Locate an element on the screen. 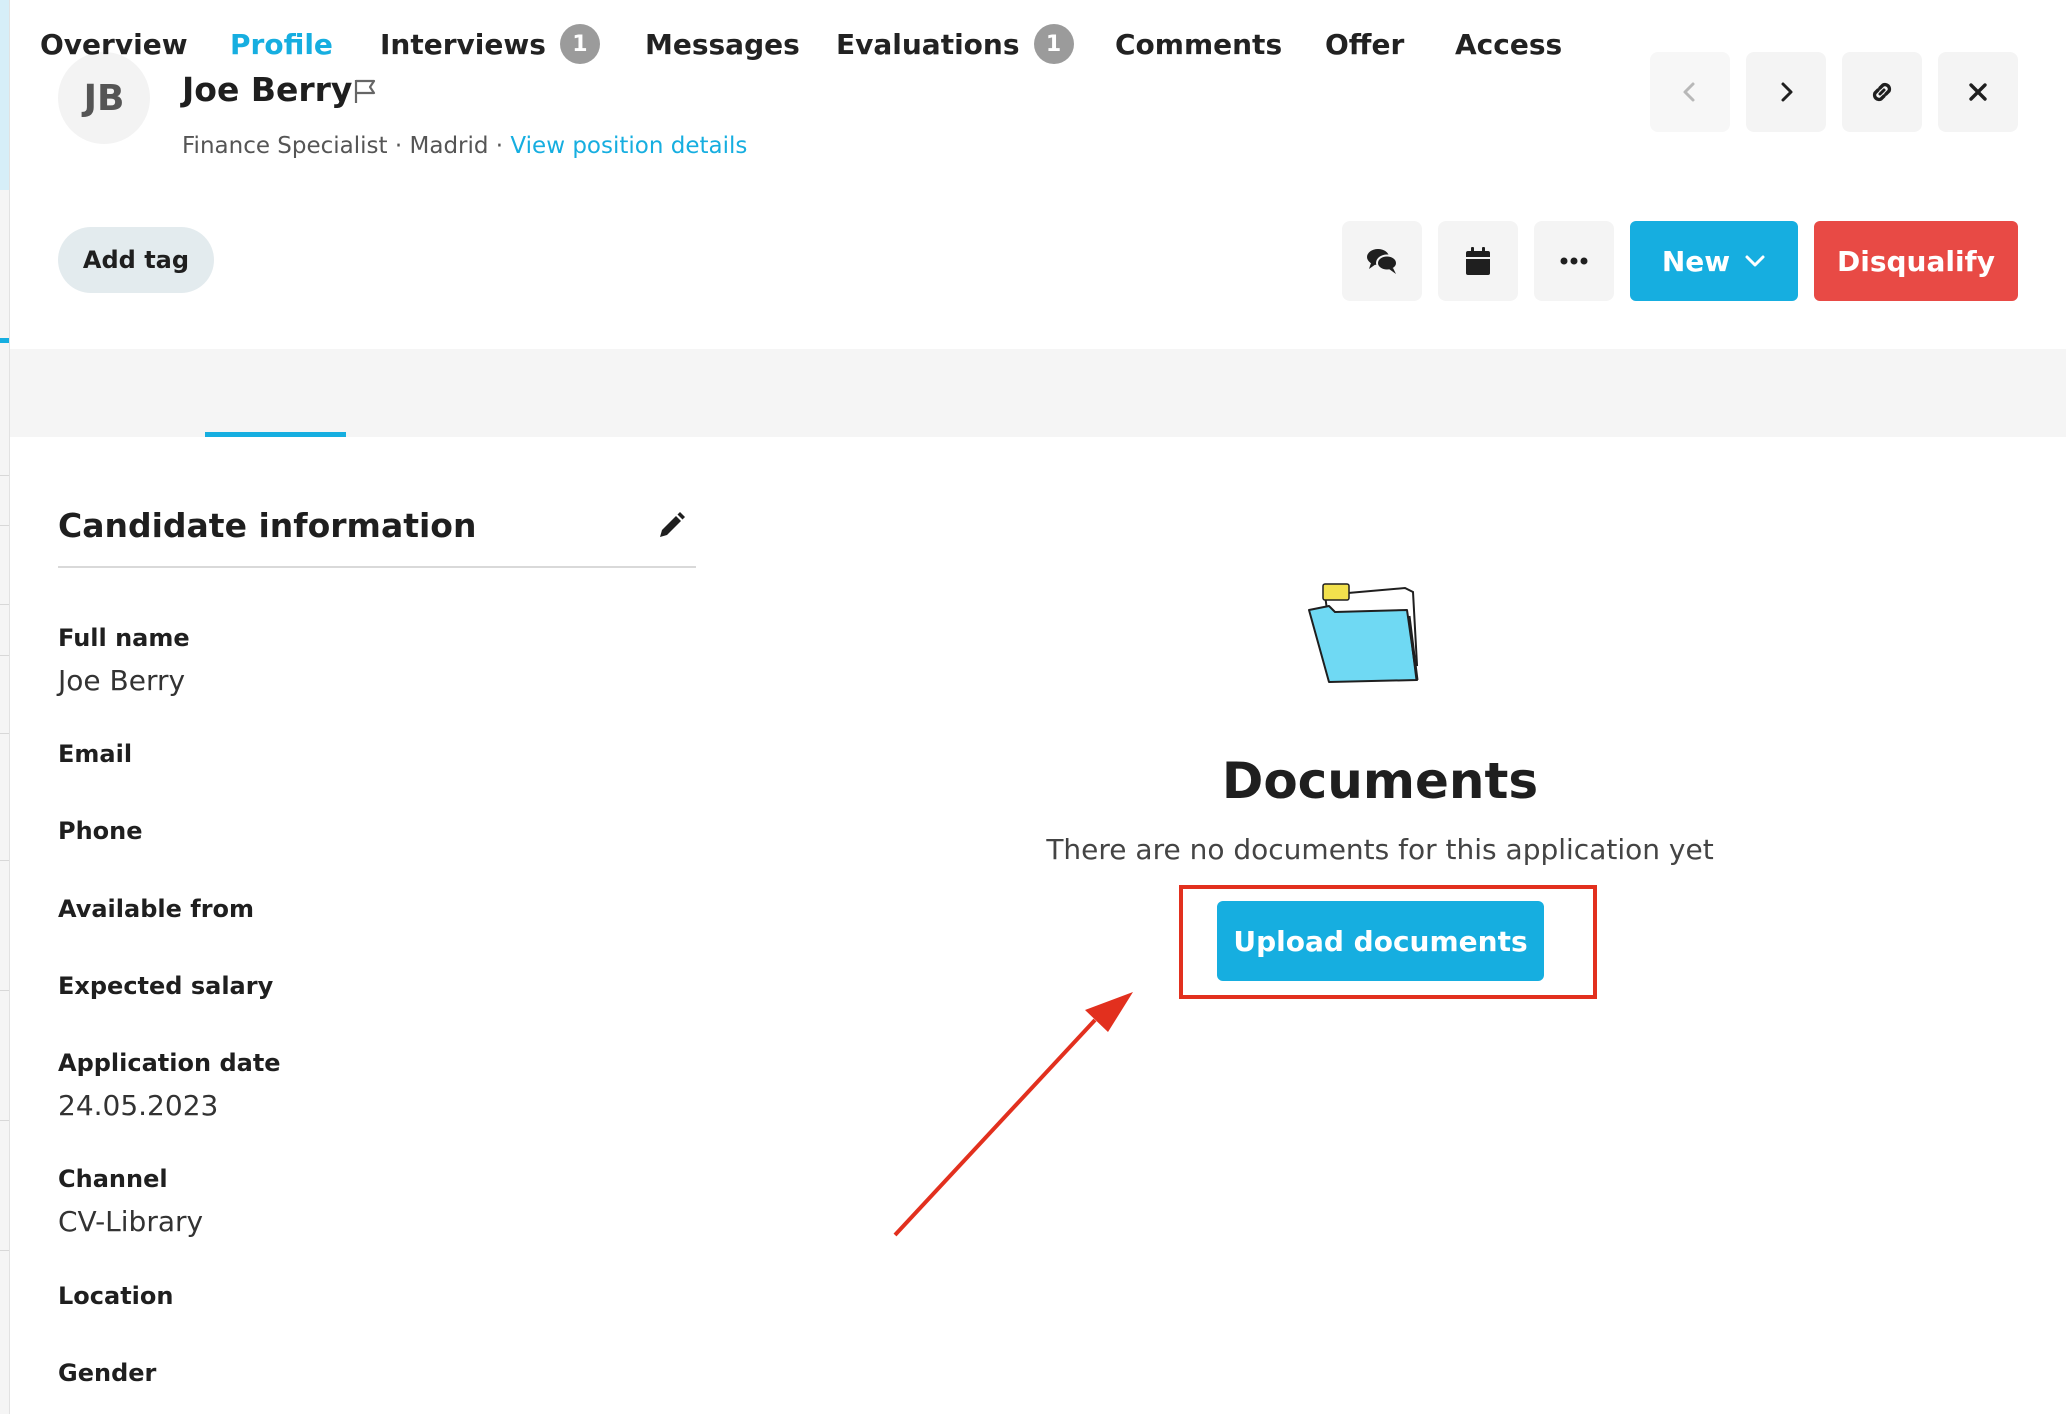 The width and height of the screenshot is (2066, 1414). new-button-label: New is located at coordinates (1696, 261).